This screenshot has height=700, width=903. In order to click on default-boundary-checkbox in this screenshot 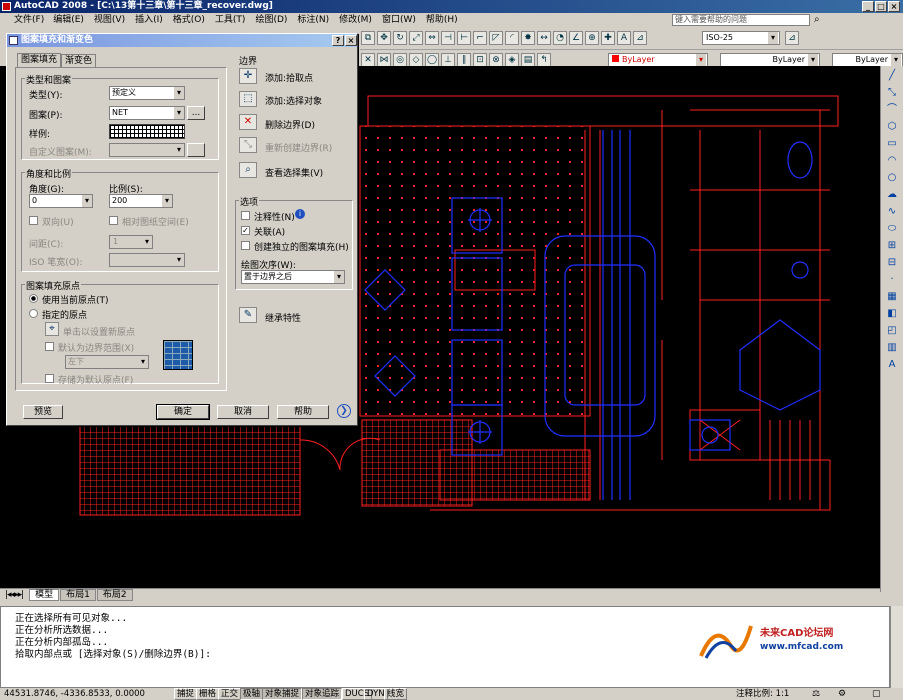, I will do `click(49, 346)`.